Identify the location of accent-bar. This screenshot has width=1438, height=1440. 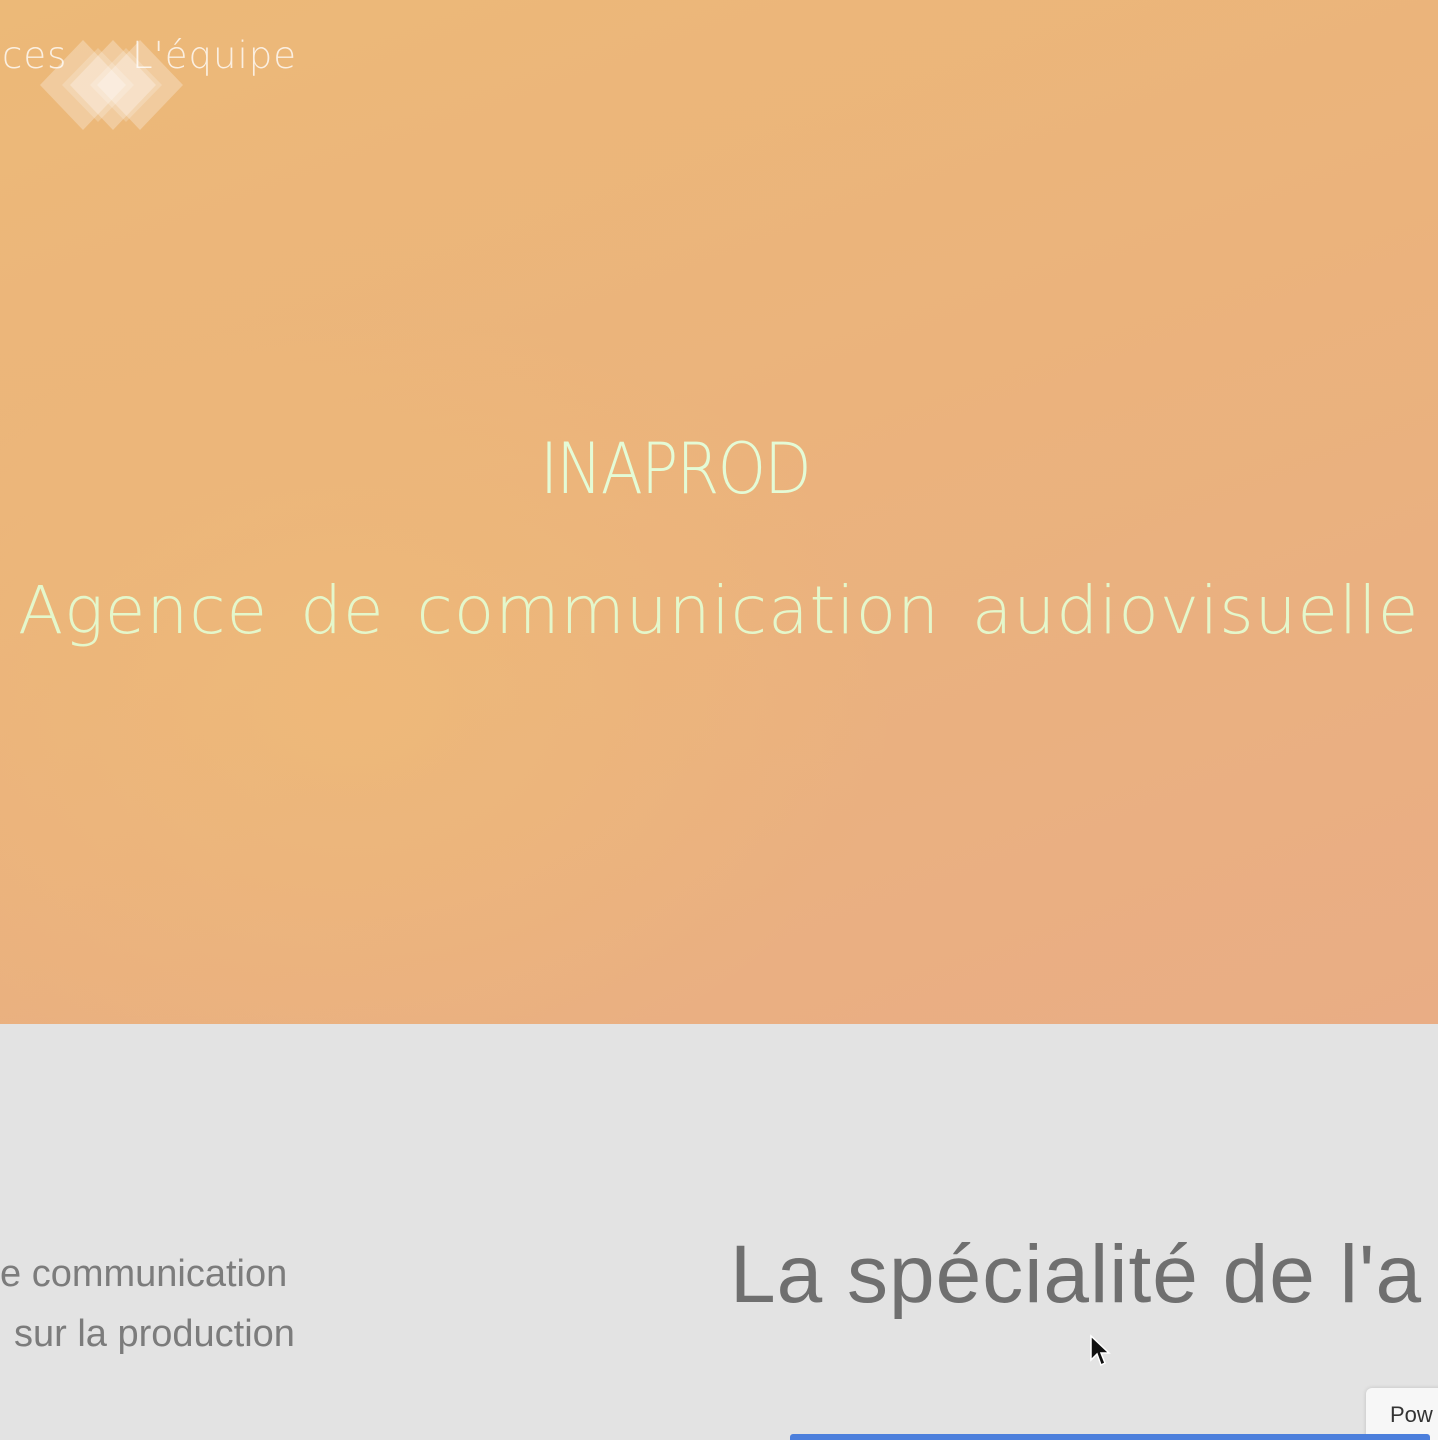
(1110, 1437).